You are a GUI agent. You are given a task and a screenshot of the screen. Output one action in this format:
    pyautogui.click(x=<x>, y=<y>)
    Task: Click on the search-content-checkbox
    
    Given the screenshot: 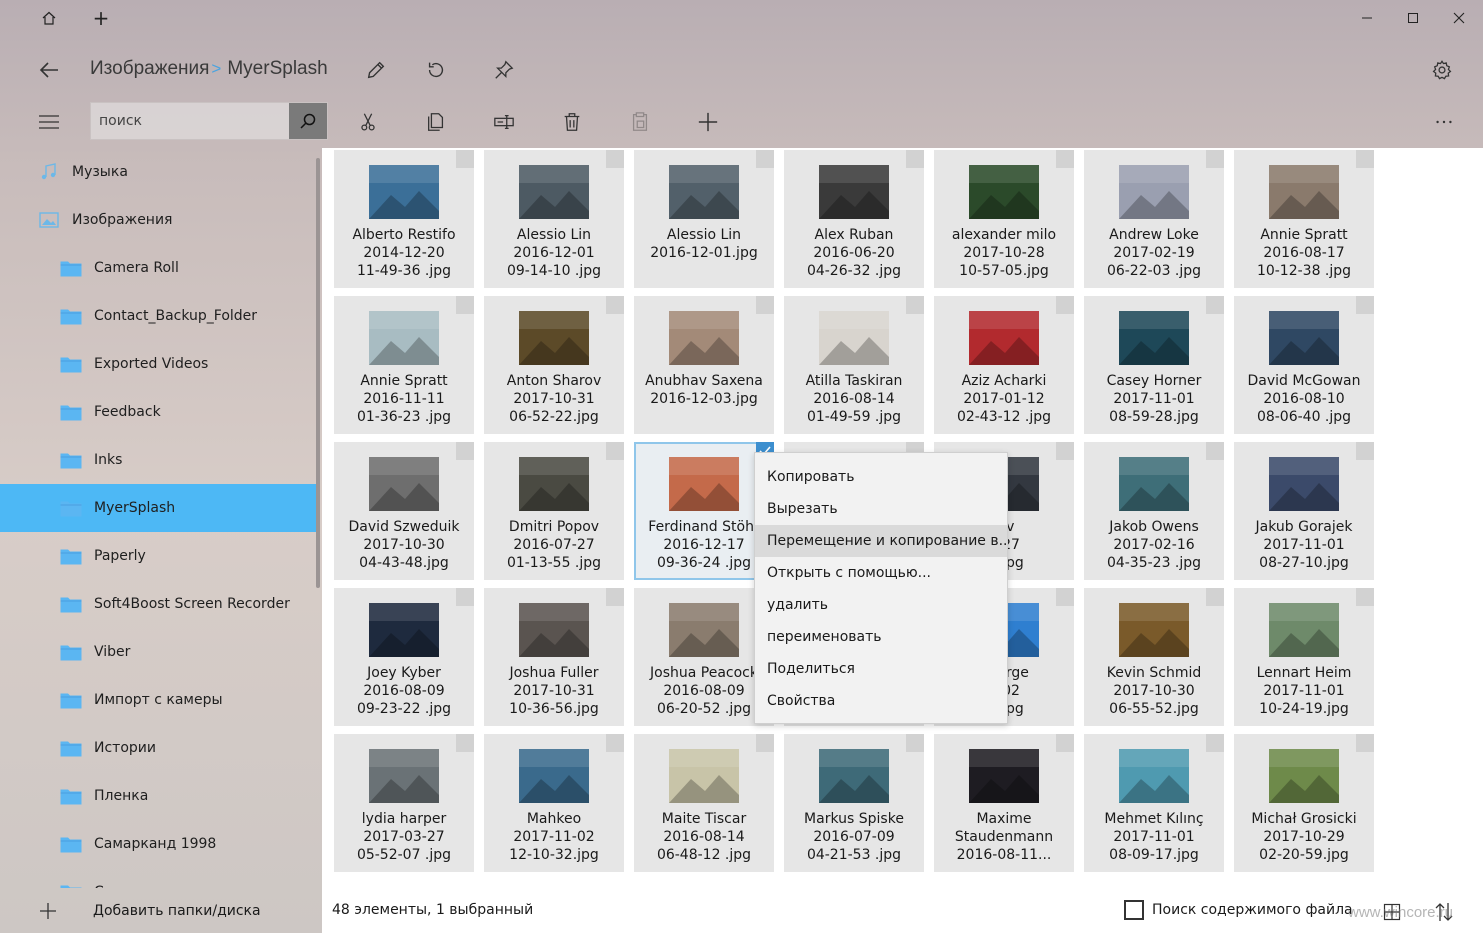 What is the action you would take?
    pyautogui.click(x=1134, y=910)
    